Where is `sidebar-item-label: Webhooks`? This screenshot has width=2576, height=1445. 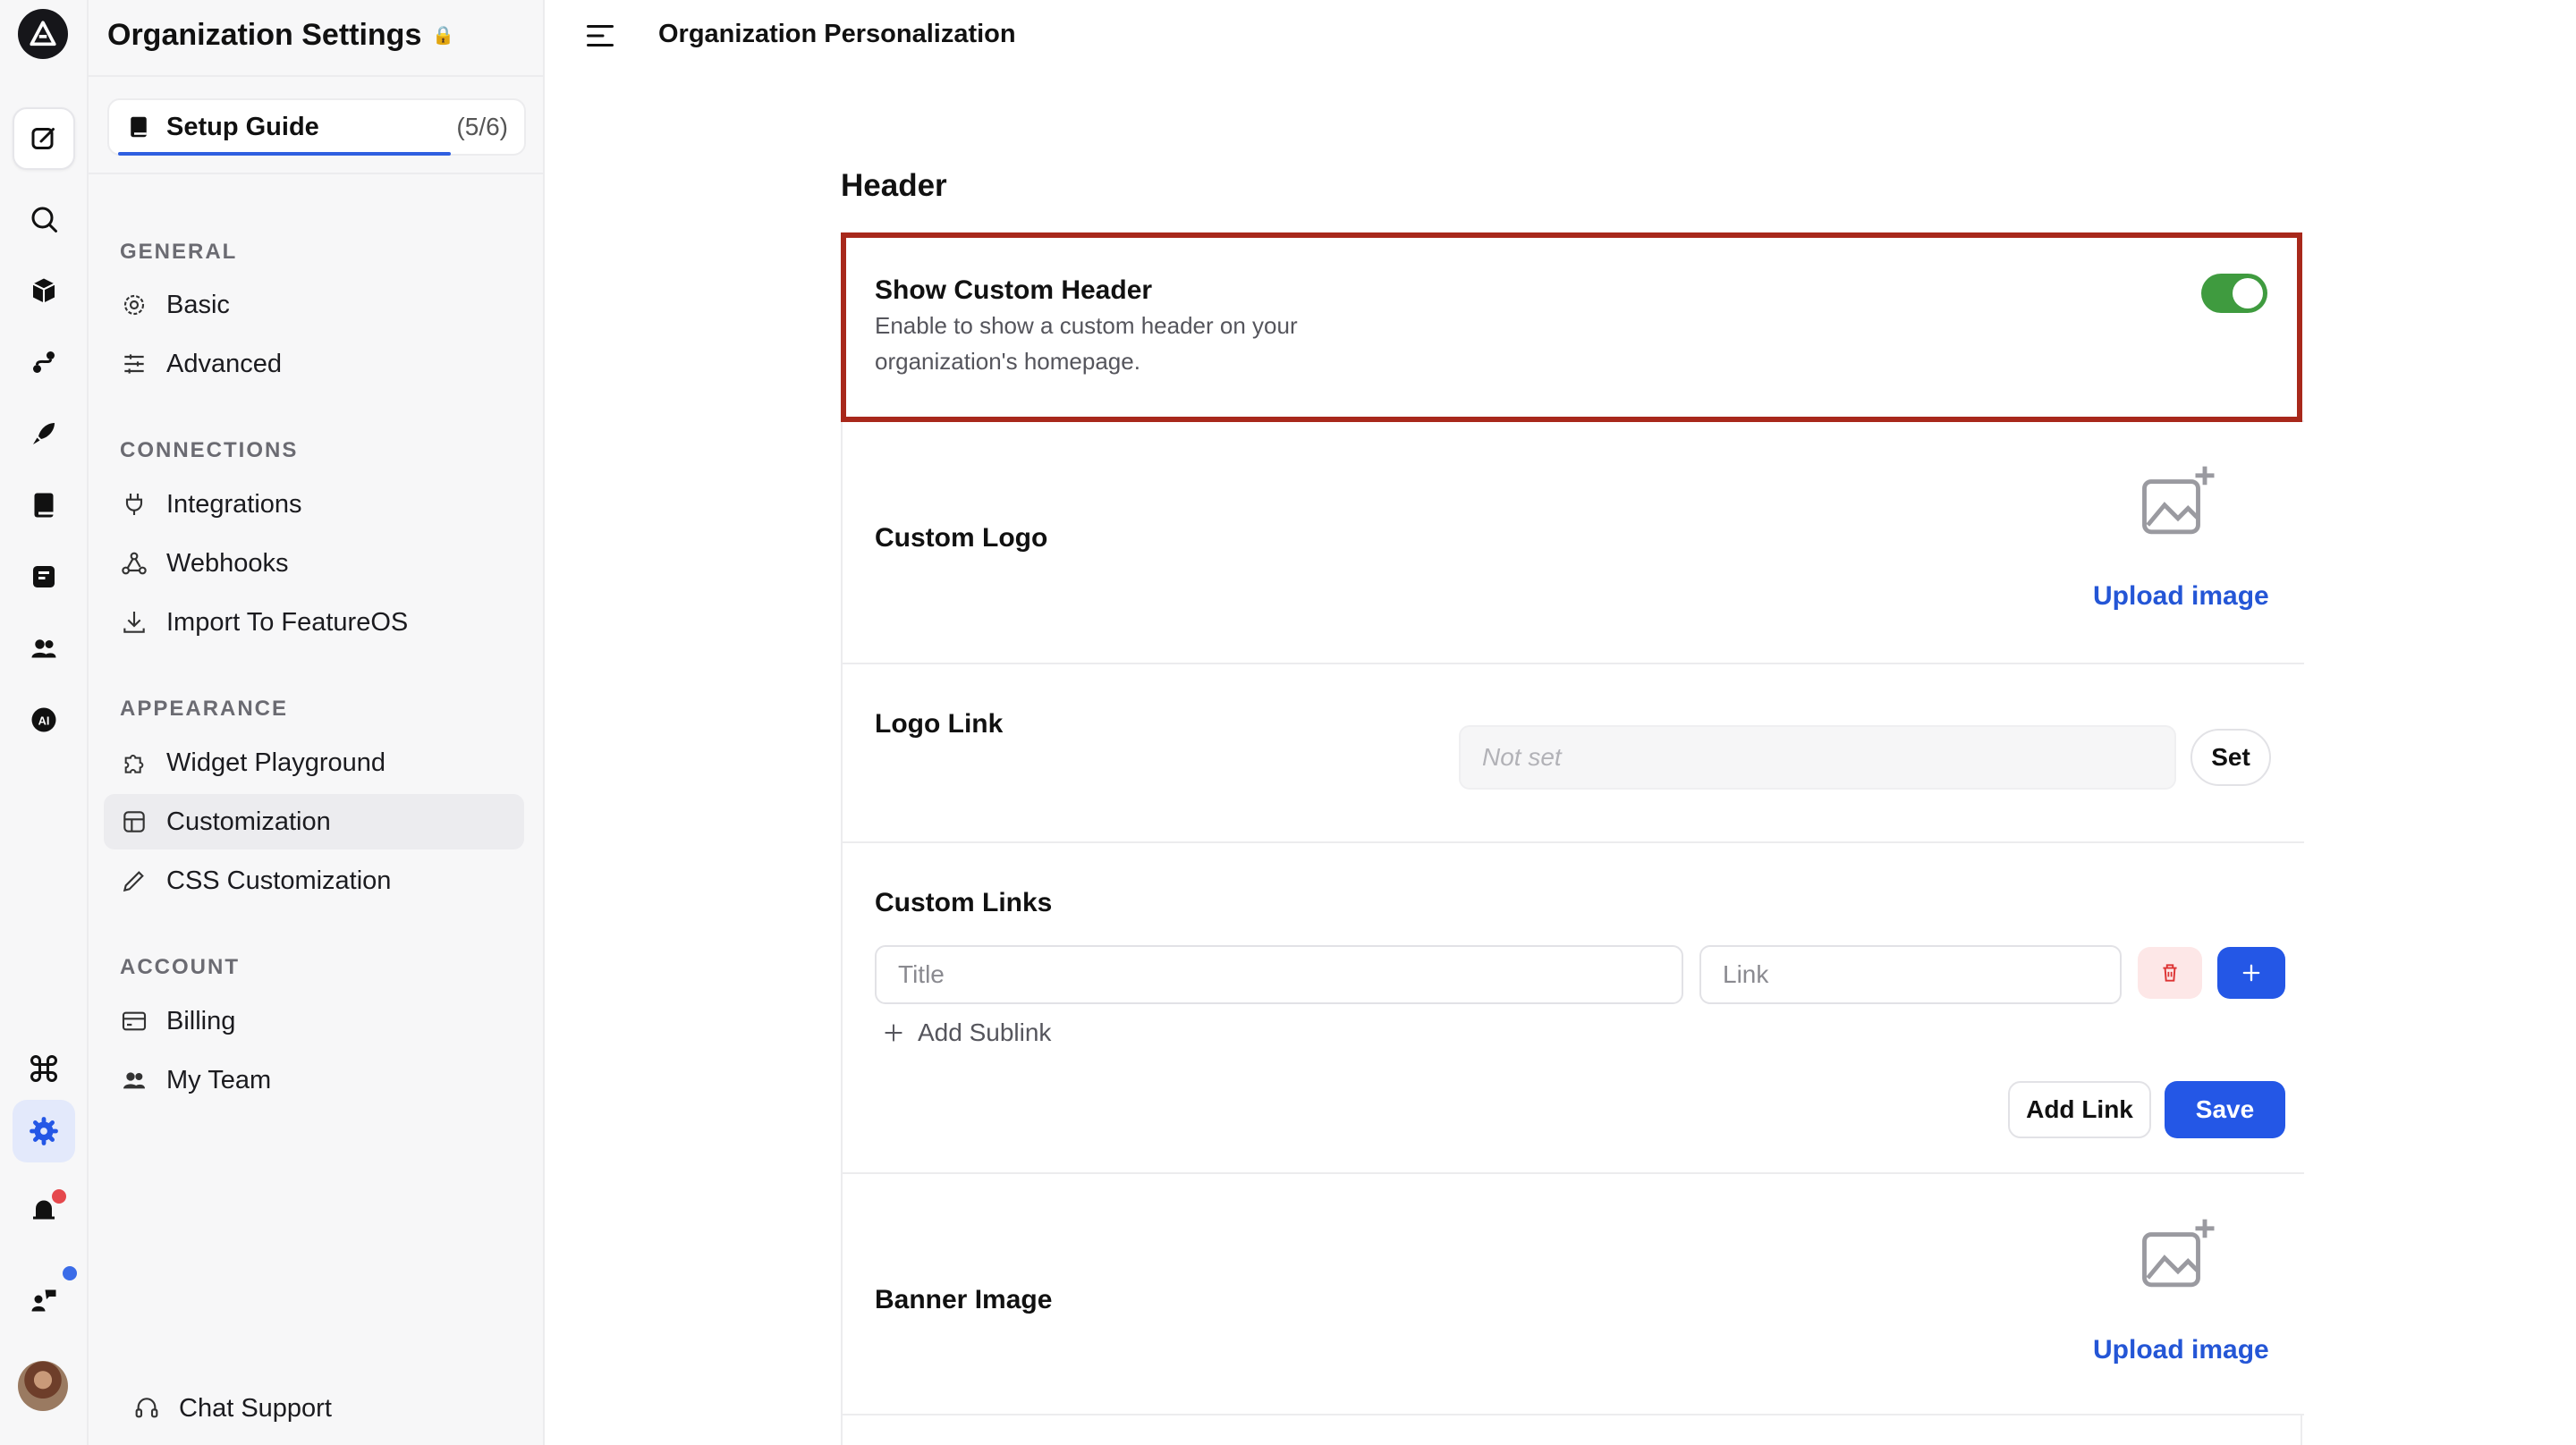 sidebar-item-label: Webhooks is located at coordinates (227, 563).